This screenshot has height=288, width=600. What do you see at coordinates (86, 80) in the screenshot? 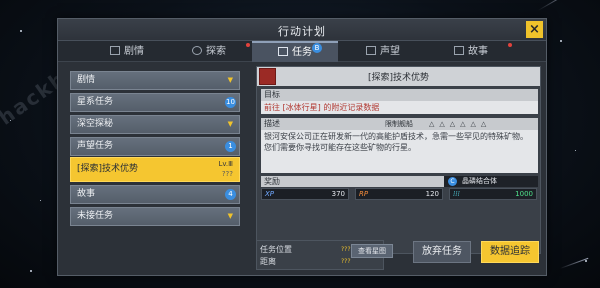
I see `list-item-label: 剧情` at bounding box center [86, 80].